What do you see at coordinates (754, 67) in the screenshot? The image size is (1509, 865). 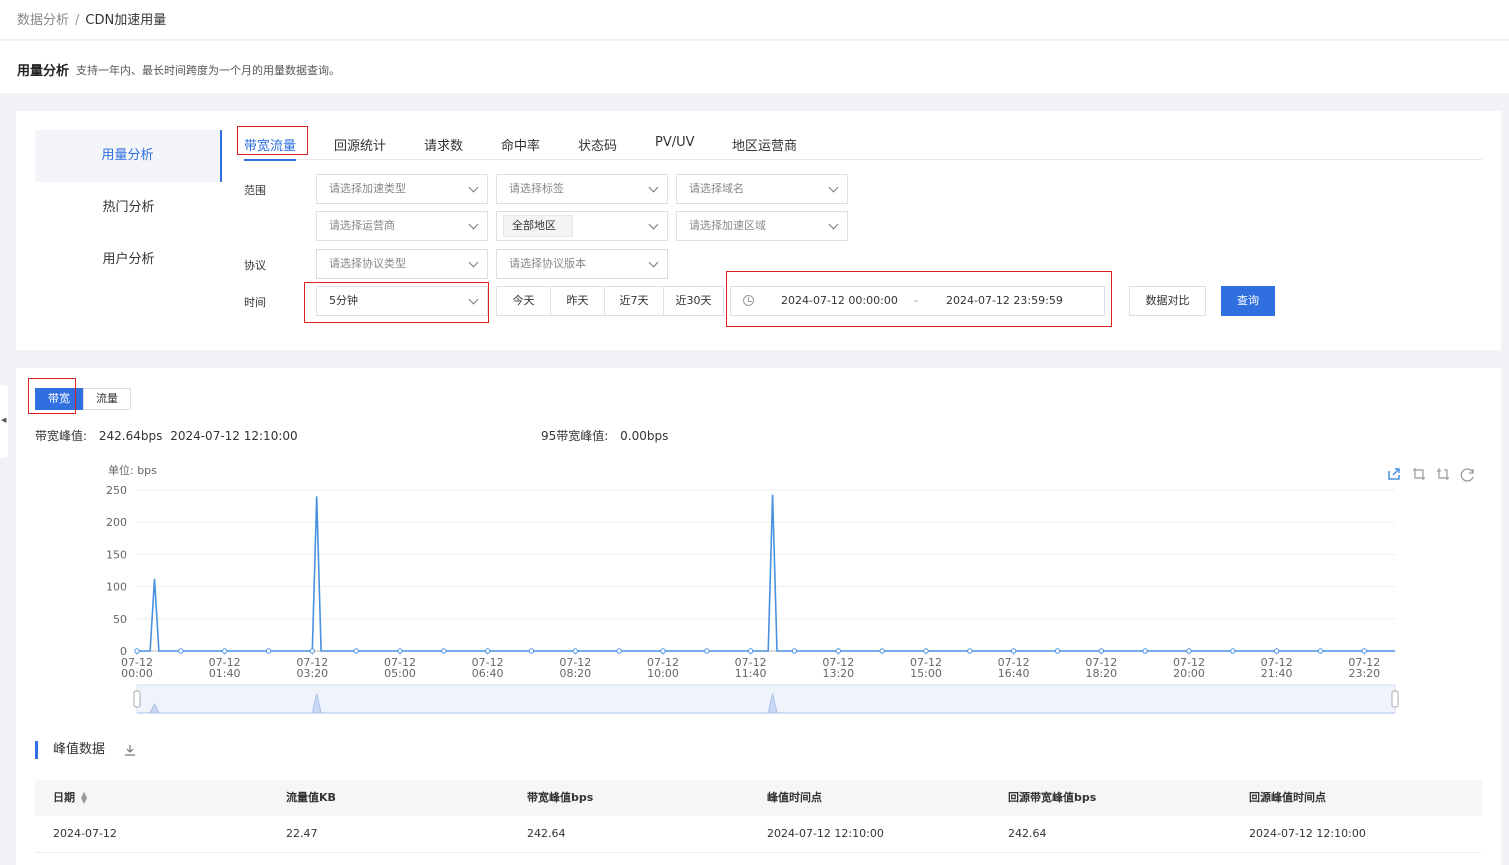 I see `intro-bar: 用量分析 支持一年内、最长时间跨度为一个月的用量数据查询。` at bounding box center [754, 67].